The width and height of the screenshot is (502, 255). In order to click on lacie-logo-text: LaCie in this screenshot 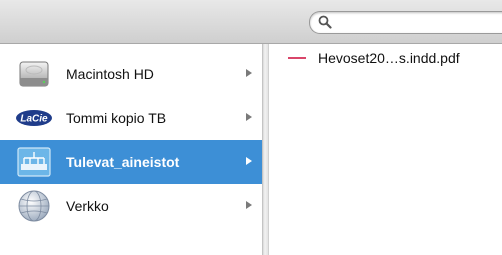, I will do `click(34, 119)`.